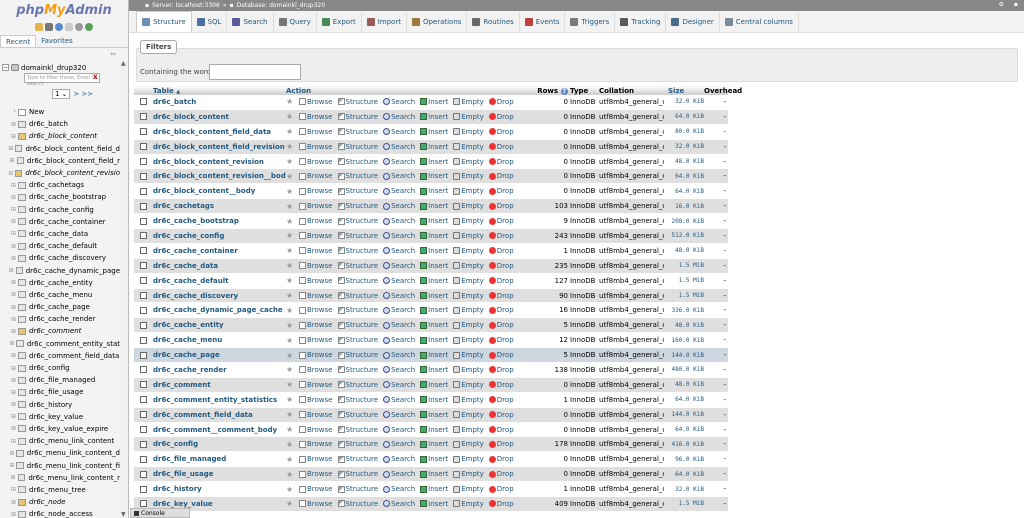  What do you see at coordinates (547, 91) in the screenshot?
I see `header-rows: Rows ?` at bounding box center [547, 91].